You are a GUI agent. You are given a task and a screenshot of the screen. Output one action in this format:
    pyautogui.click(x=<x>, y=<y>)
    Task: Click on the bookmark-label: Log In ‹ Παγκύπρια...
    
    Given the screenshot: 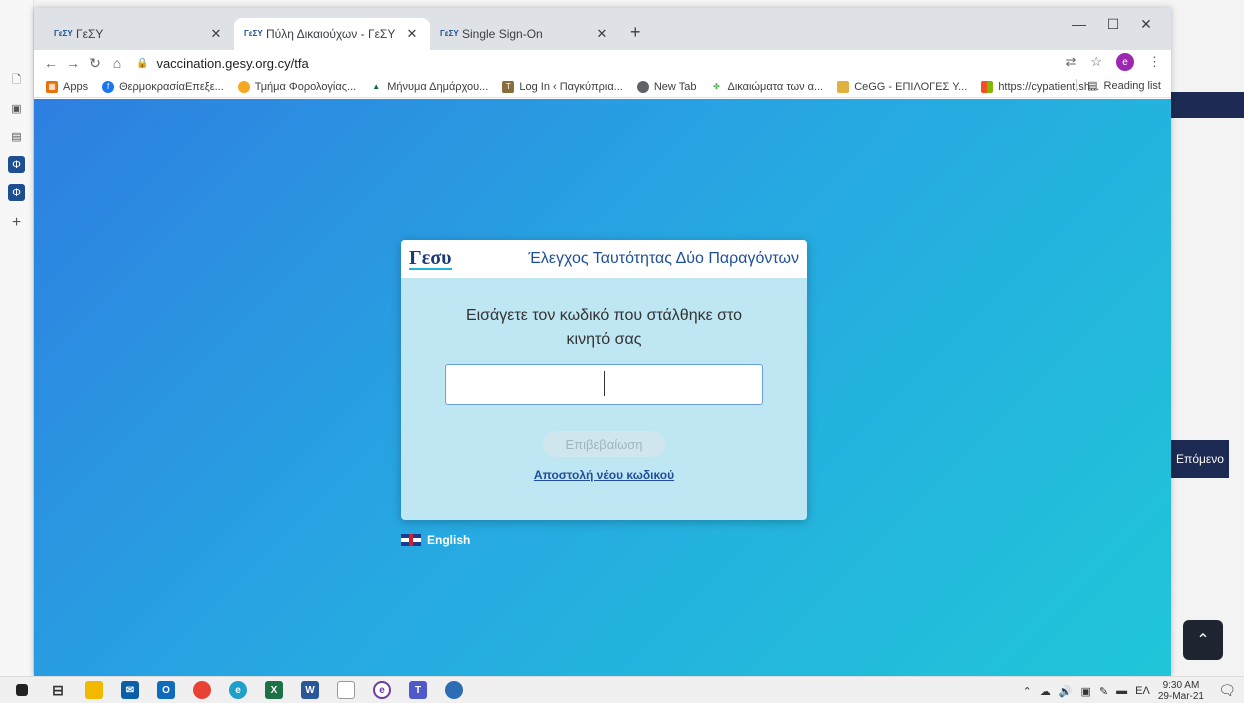 What is the action you would take?
    pyautogui.click(x=571, y=86)
    